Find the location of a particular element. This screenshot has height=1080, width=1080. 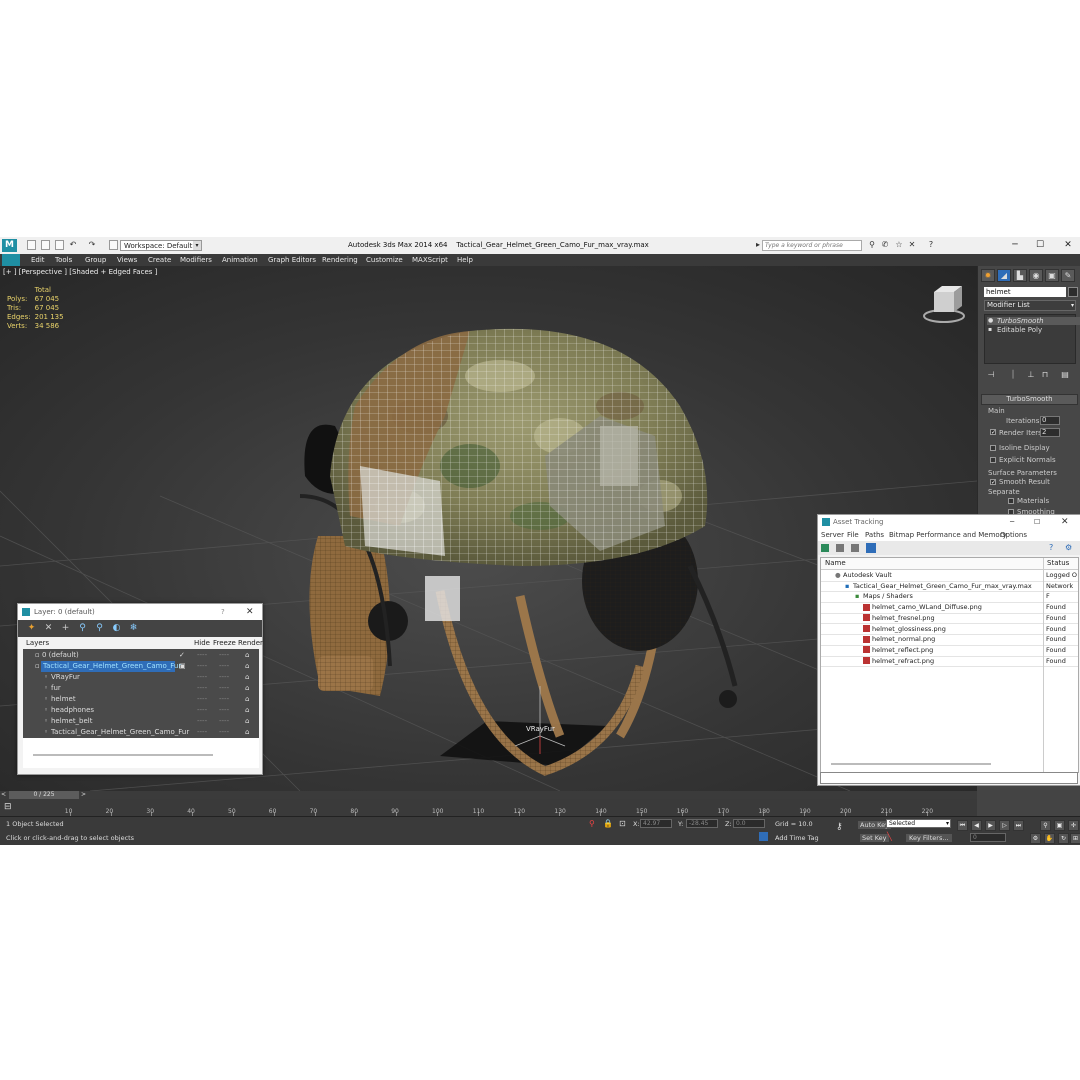

minimize-icon: ─ is located at coordinates (1015, 245).